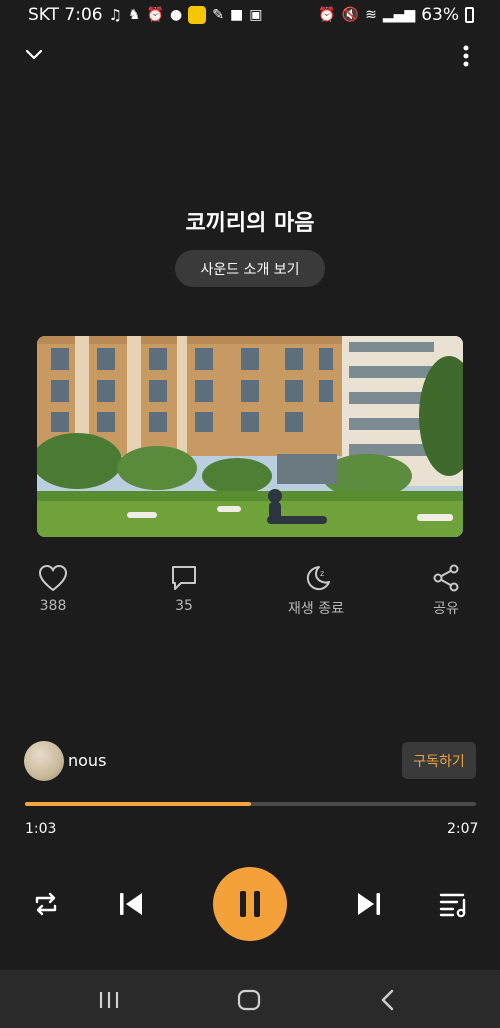  What do you see at coordinates (53, 578) in the screenshot?
I see `heart-icon` at bounding box center [53, 578].